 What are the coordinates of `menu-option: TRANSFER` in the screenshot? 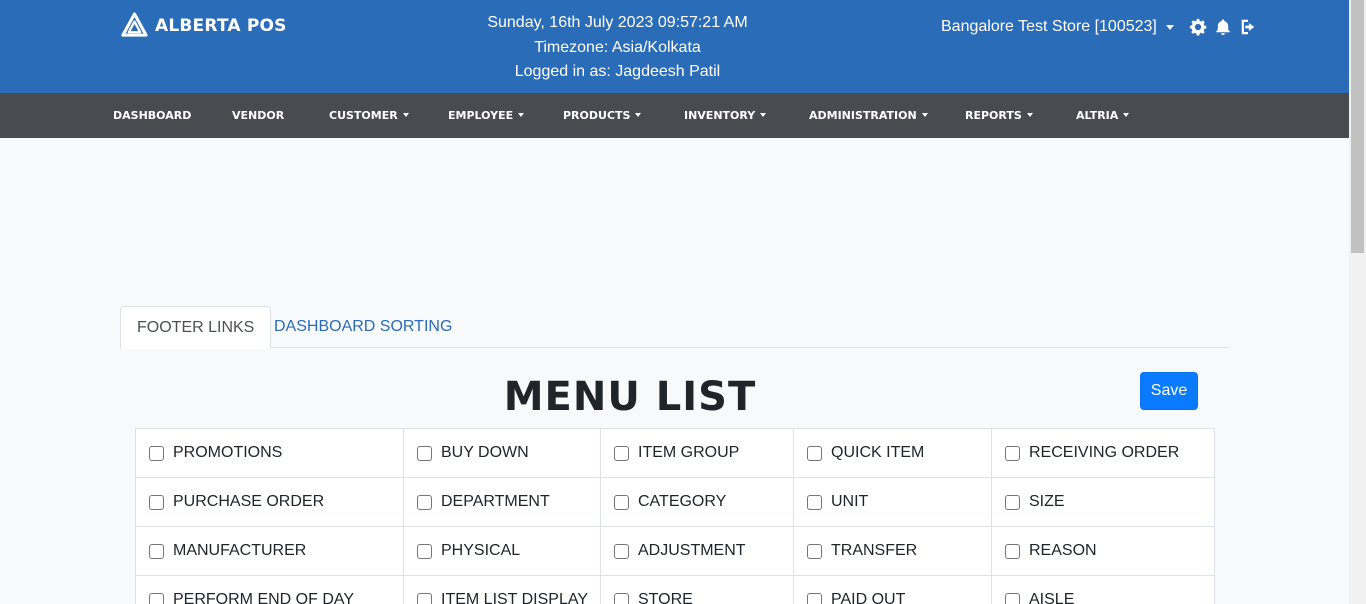 It's located at (899, 551).